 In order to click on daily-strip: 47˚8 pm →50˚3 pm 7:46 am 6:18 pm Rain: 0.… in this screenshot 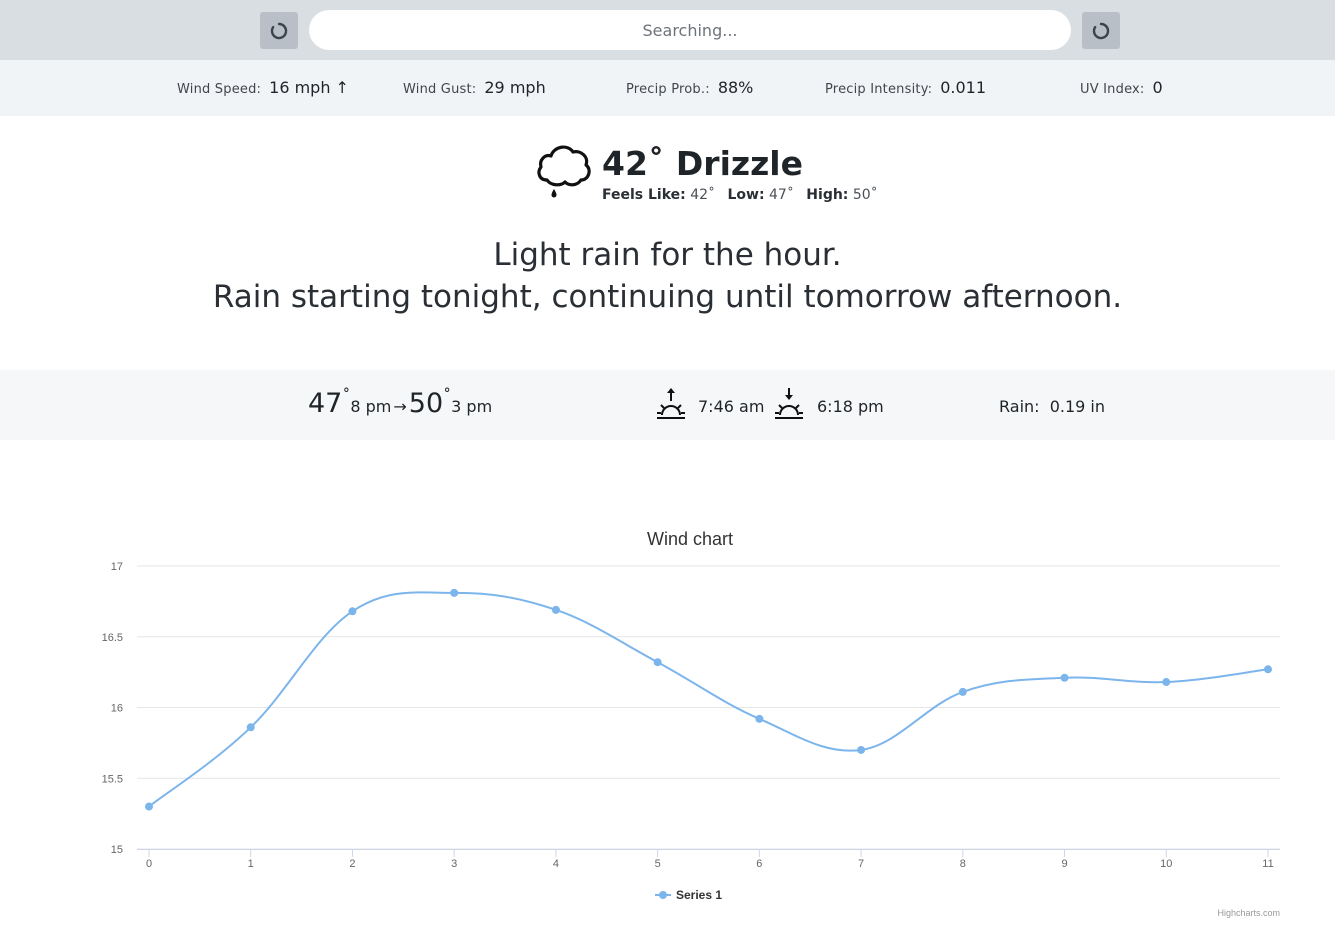, I will do `click(667, 405)`.